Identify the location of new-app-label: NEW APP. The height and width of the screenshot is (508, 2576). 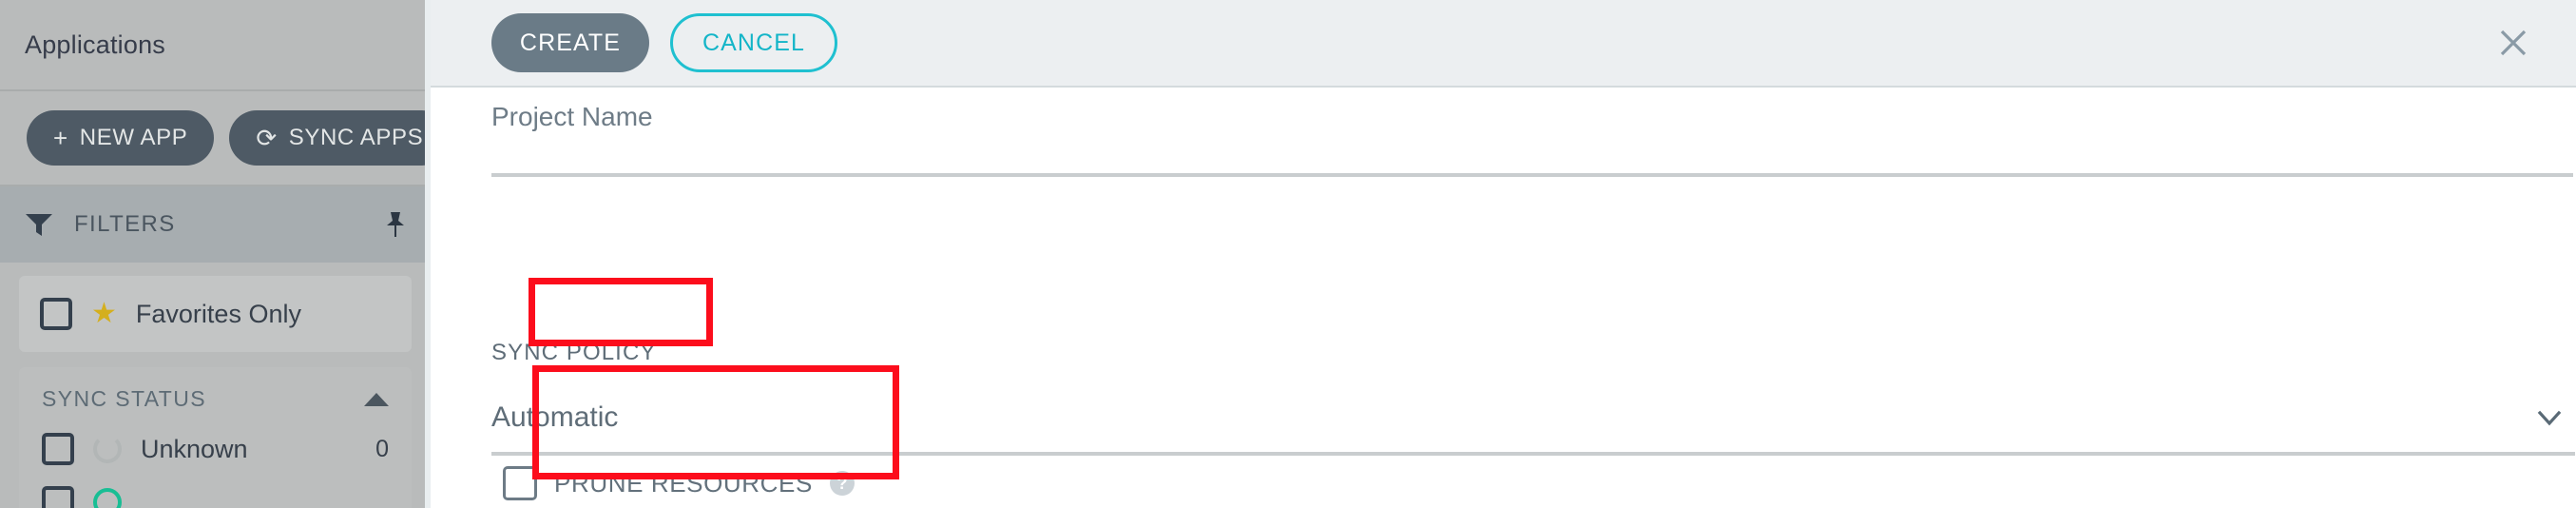
(133, 137).